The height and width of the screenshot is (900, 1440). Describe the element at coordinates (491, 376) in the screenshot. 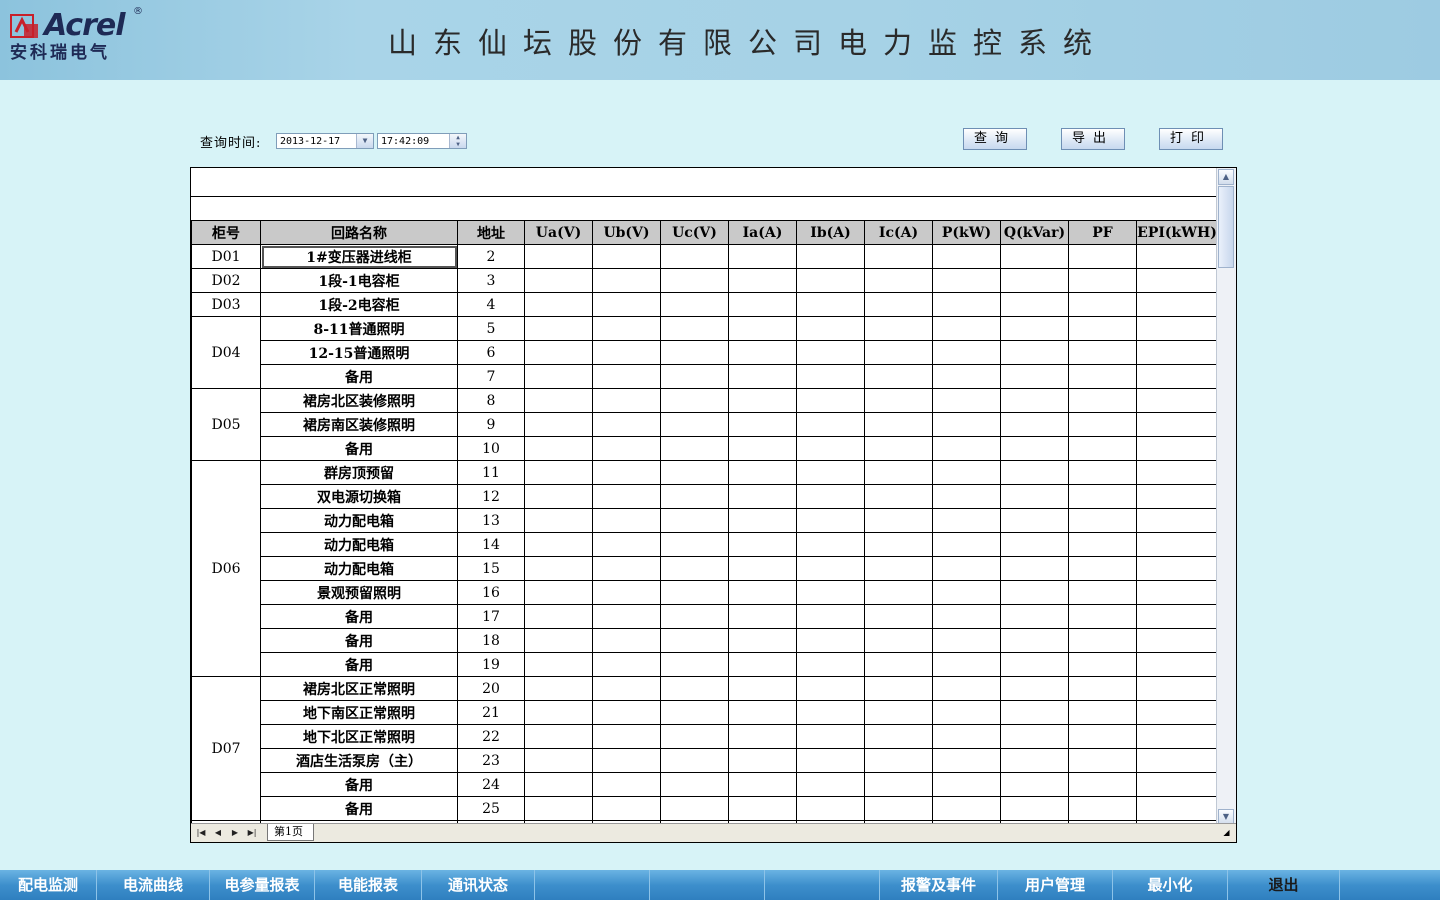

I see `address-cell: 7` at that location.